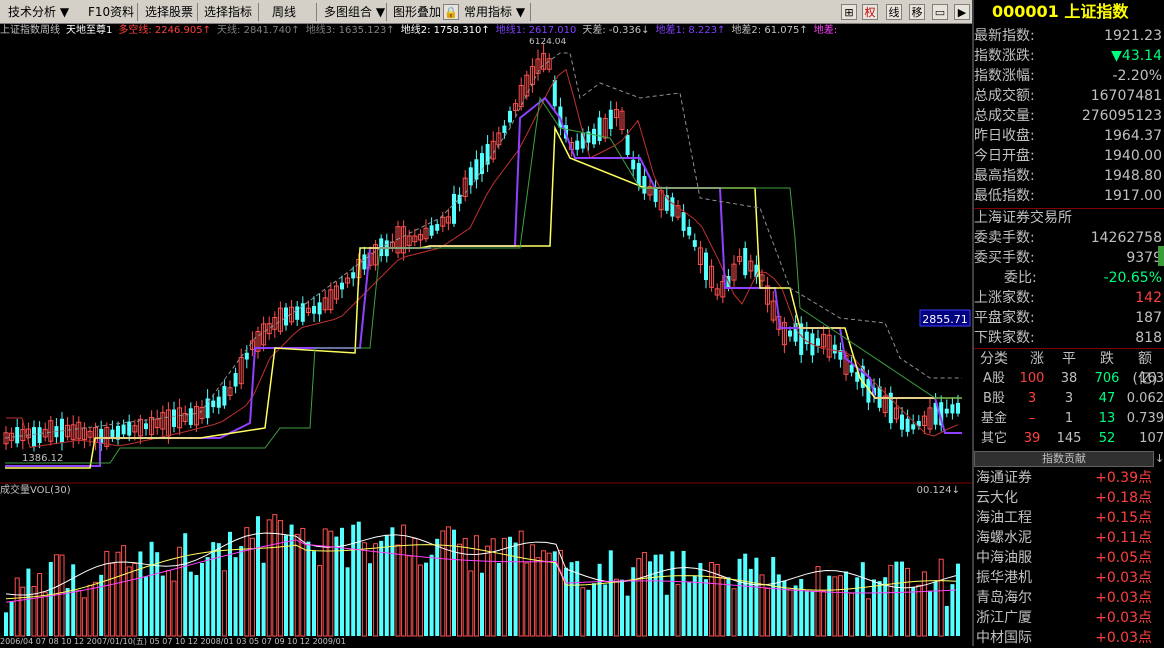 This screenshot has width=1164, height=648. I want to click on contributor-item: 海油工程 +0.15点, so click(1069, 518).